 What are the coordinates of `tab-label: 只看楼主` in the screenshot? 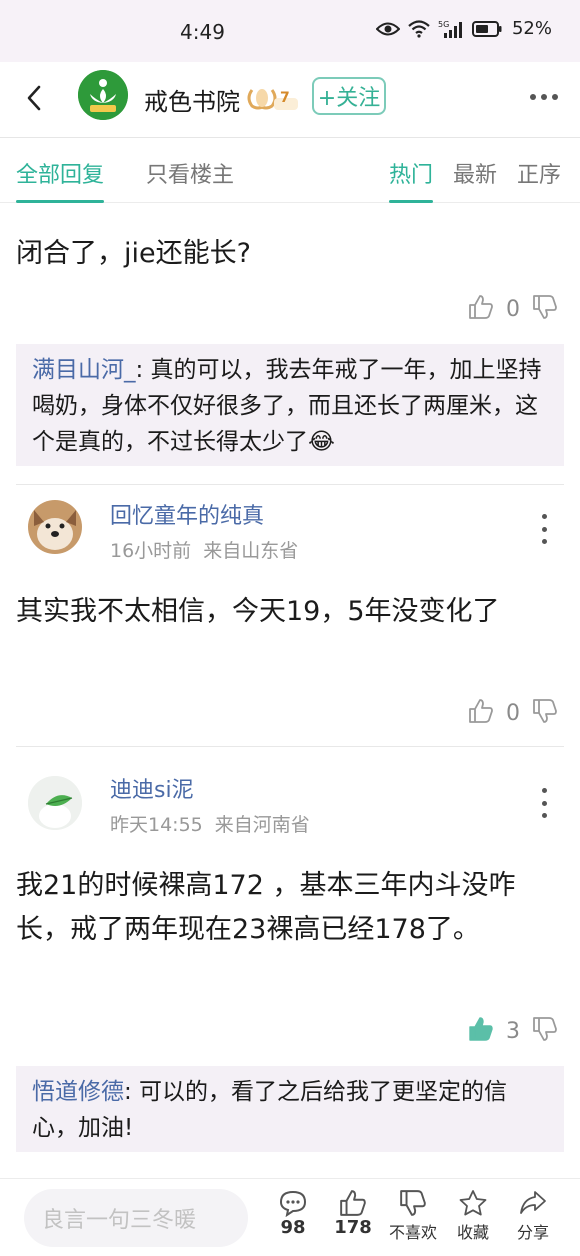 It's located at (190, 175).